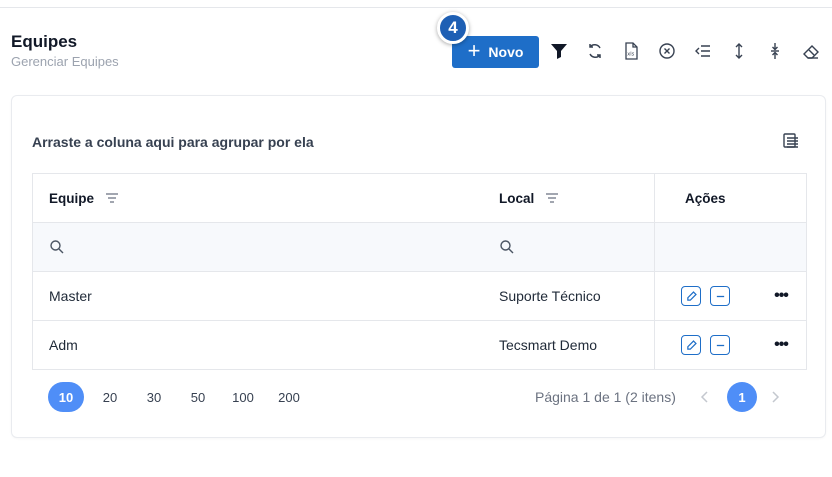  What do you see at coordinates (739, 51) in the screenshot?
I see `expand-rows-icon` at bounding box center [739, 51].